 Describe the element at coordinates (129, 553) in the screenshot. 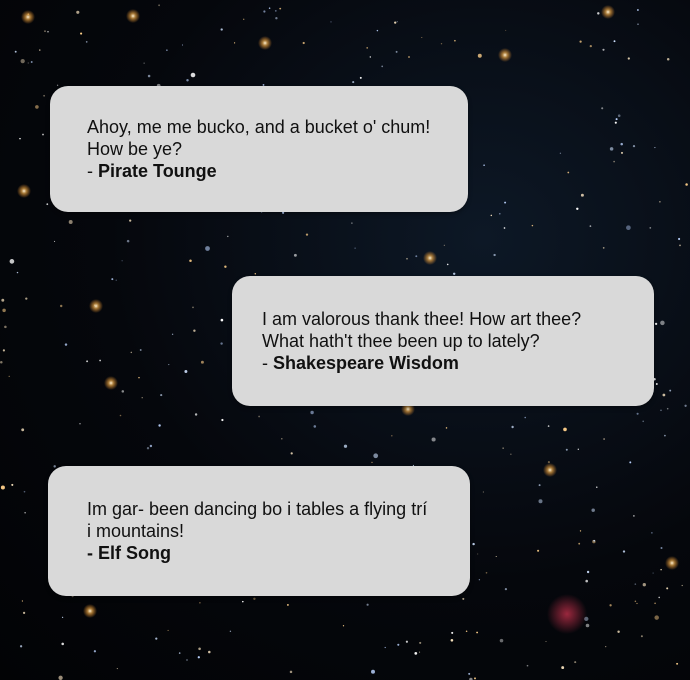

I see `author-name: - Elf Song` at that location.